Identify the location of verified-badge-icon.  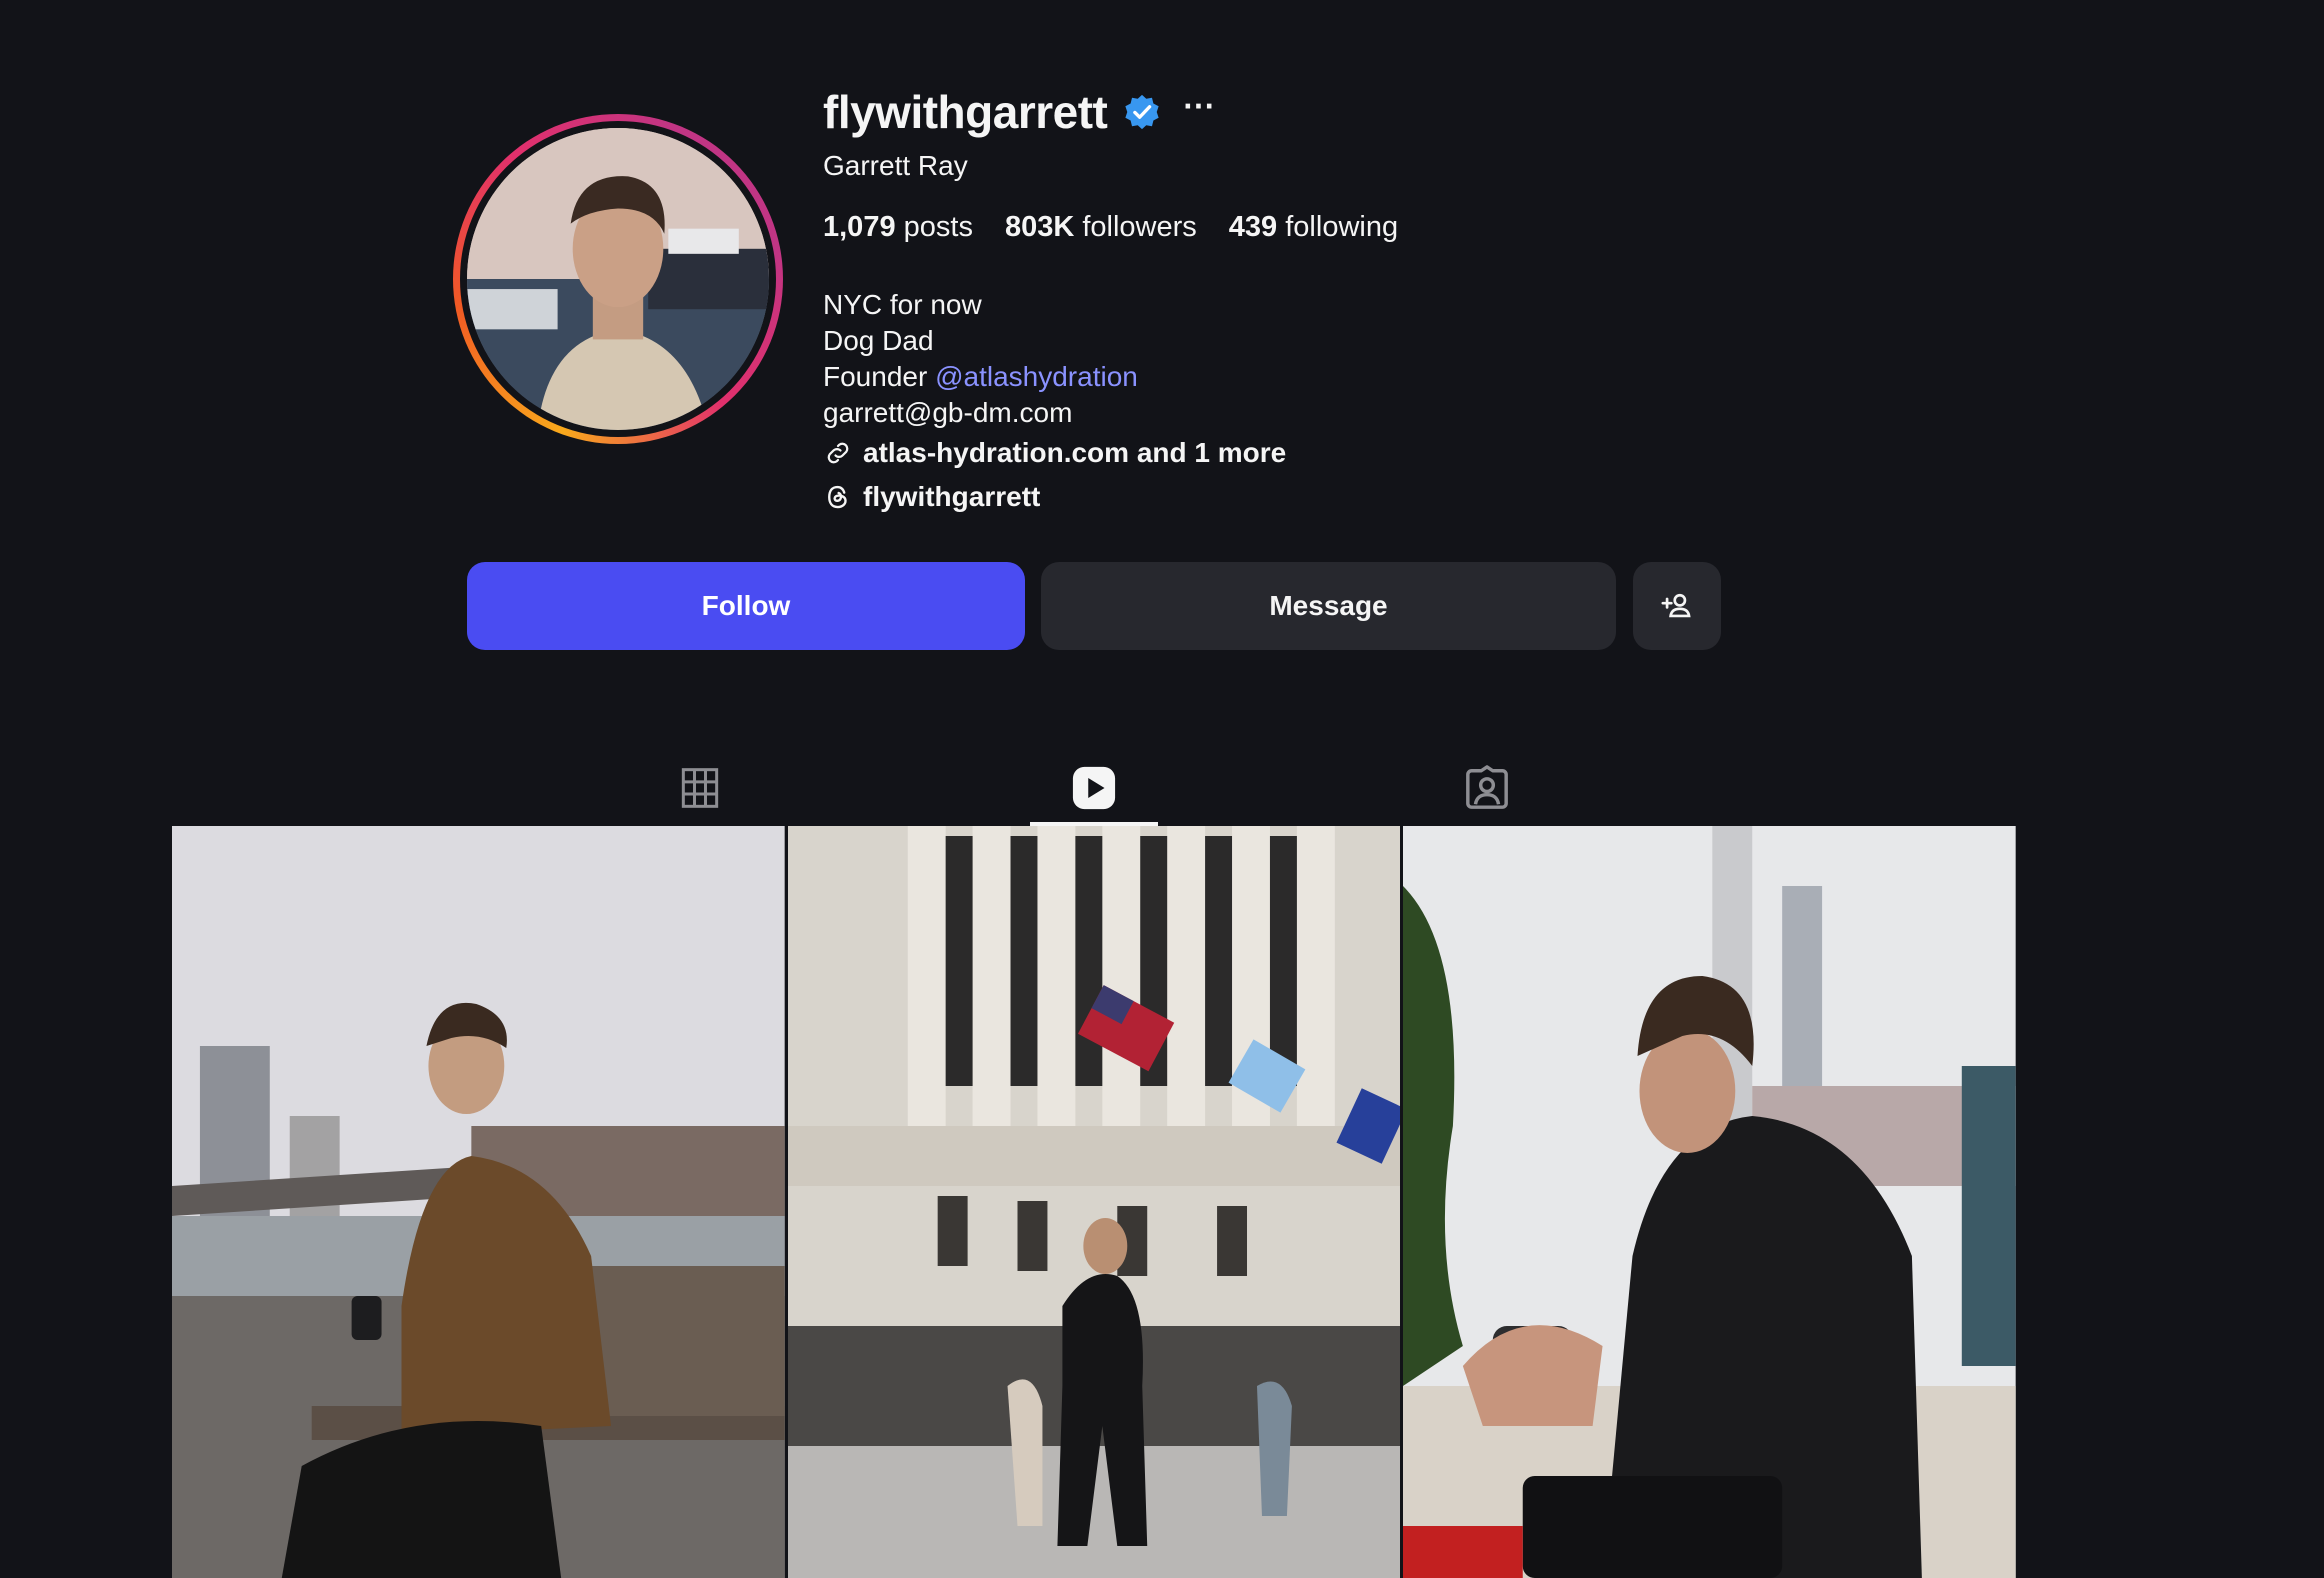
(1142, 112).